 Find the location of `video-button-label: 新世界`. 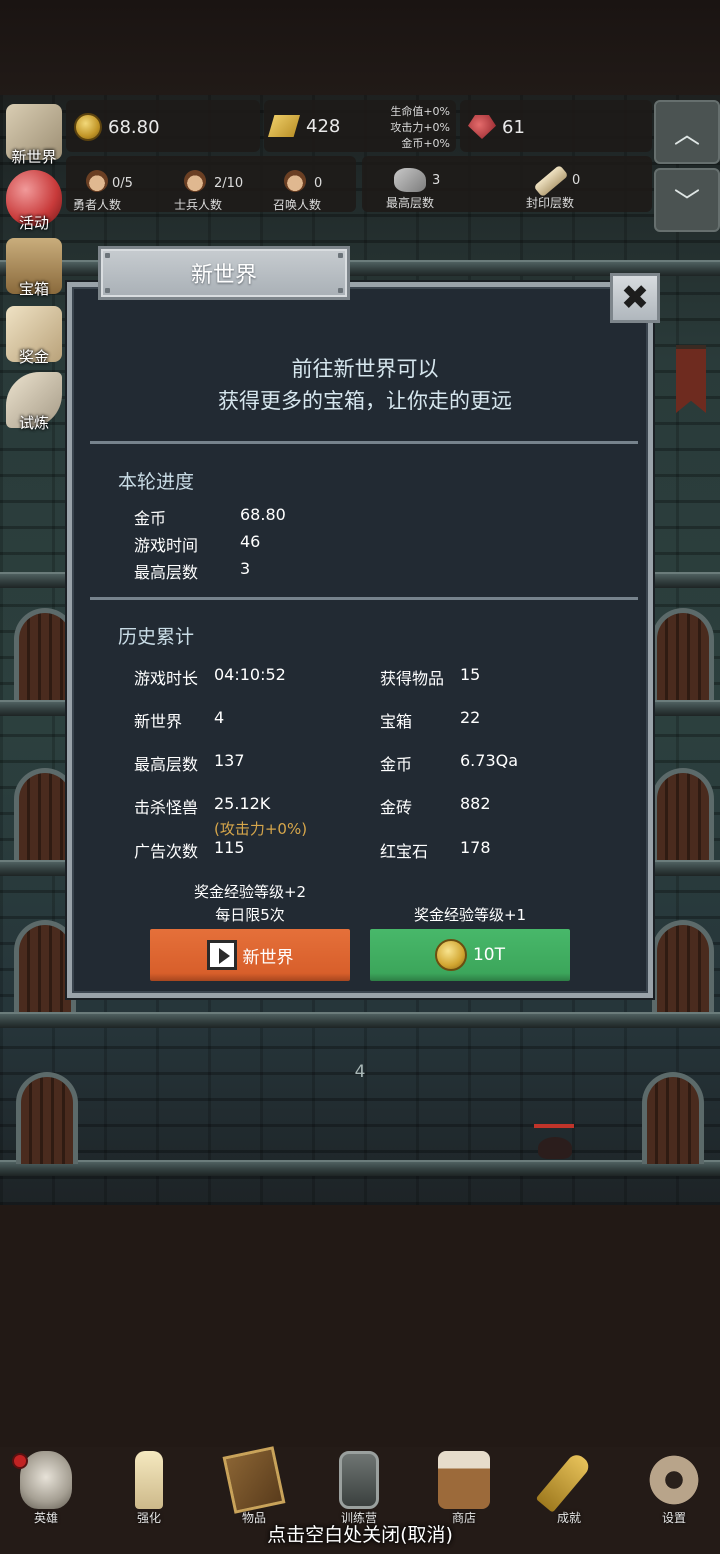

video-button-label: 新世界 is located at coordinates (268, 957).